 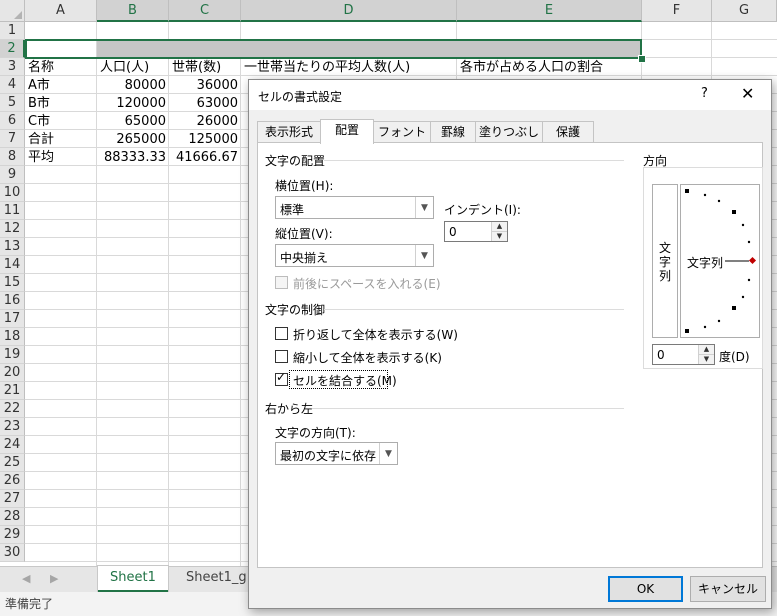 What do you see at coordinates (12, 265) in the screenshot?
I see `row-header-14: 14` at bounding box center [12, 265].